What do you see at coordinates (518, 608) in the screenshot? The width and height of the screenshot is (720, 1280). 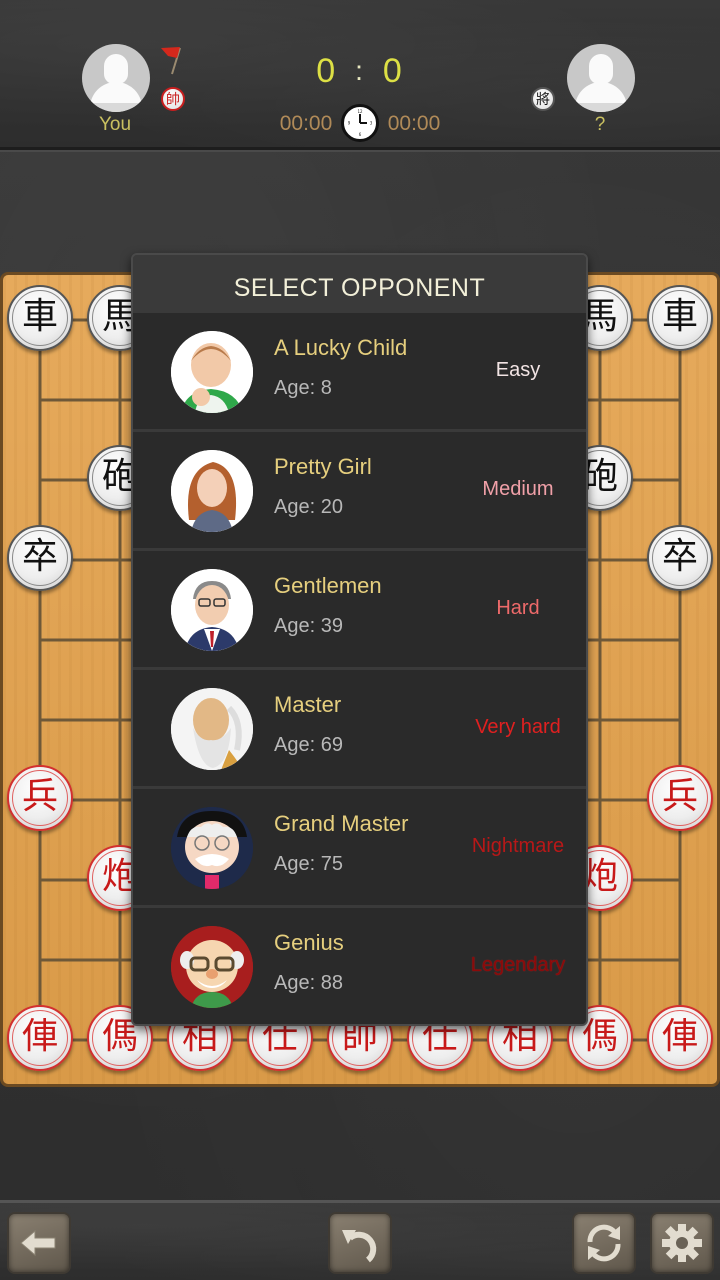 I see `difficulty-level: Hard` at bounding box center [518, 608].